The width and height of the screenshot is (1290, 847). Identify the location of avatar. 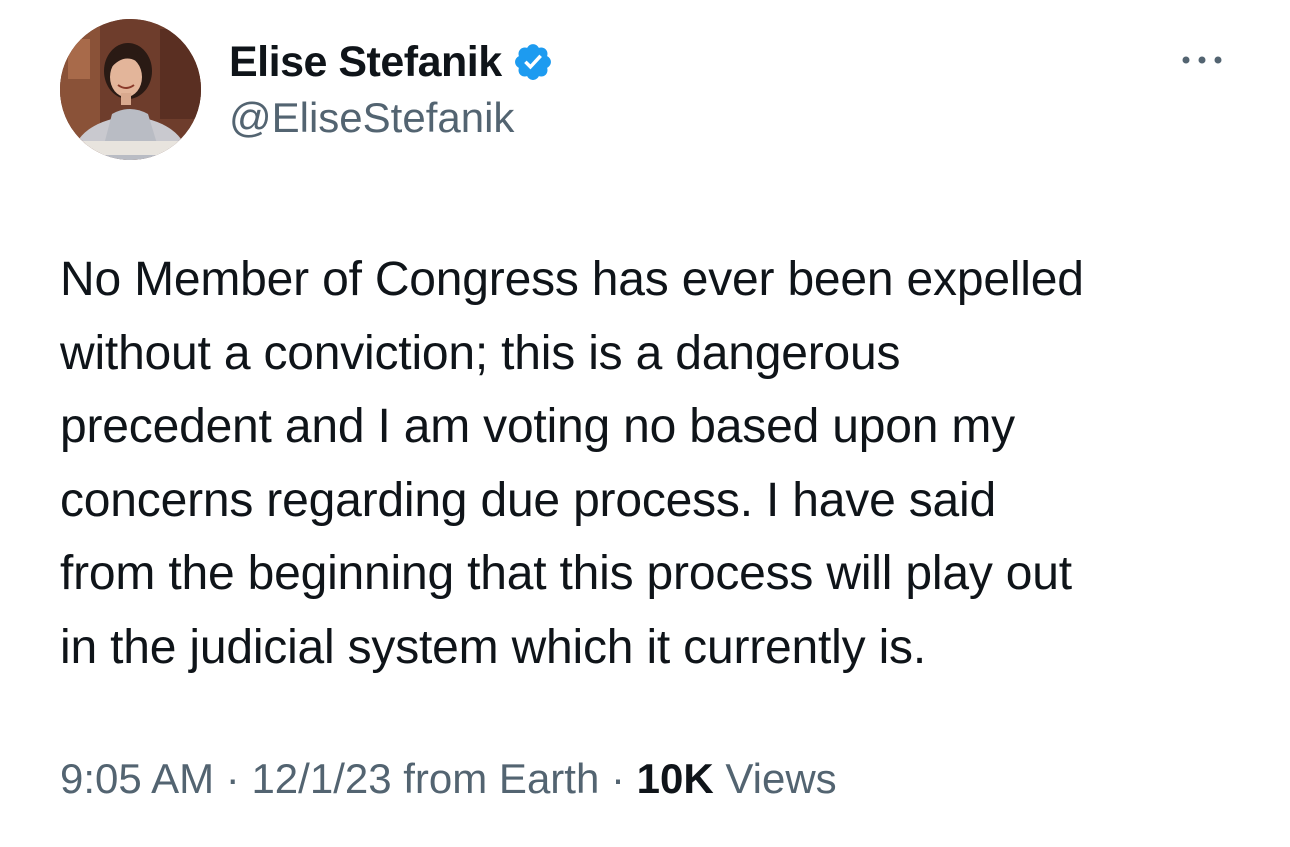
(130, 89).